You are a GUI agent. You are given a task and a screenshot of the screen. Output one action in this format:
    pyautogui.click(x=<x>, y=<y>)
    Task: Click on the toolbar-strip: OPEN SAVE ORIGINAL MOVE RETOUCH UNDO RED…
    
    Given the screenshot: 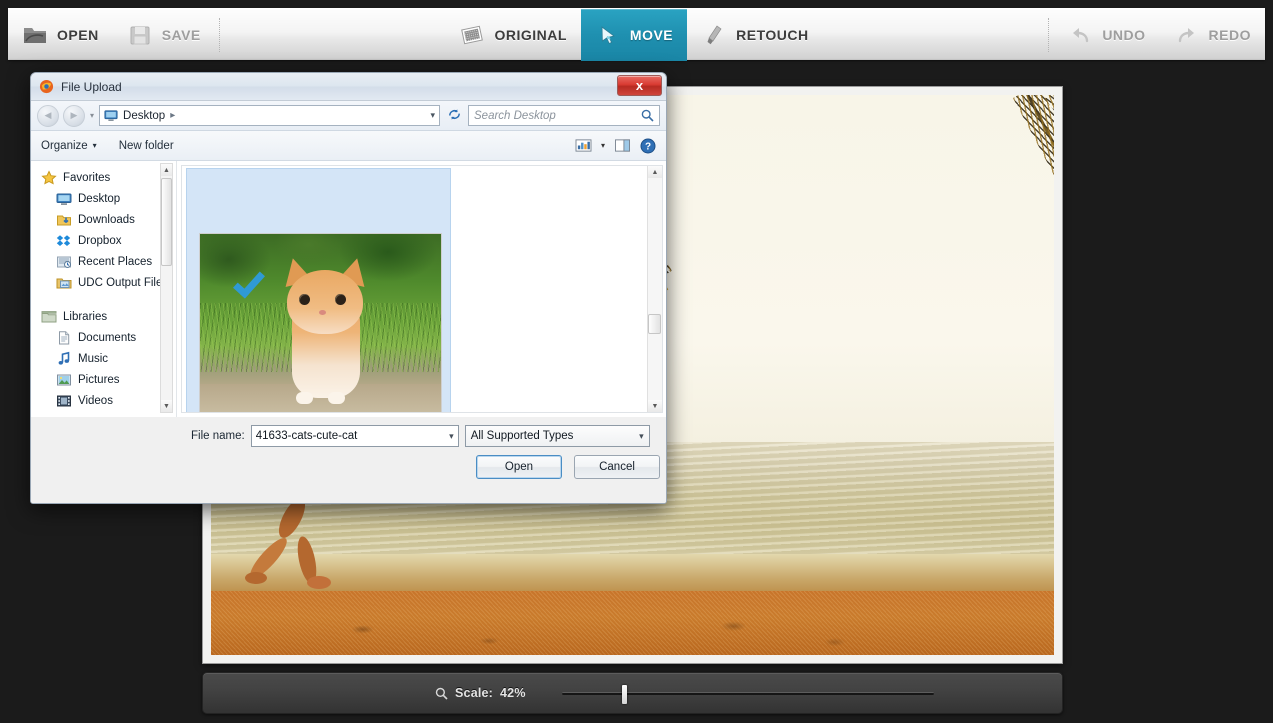 What is the action you would take?
    pyautogui.click(x=636, y=34)
    